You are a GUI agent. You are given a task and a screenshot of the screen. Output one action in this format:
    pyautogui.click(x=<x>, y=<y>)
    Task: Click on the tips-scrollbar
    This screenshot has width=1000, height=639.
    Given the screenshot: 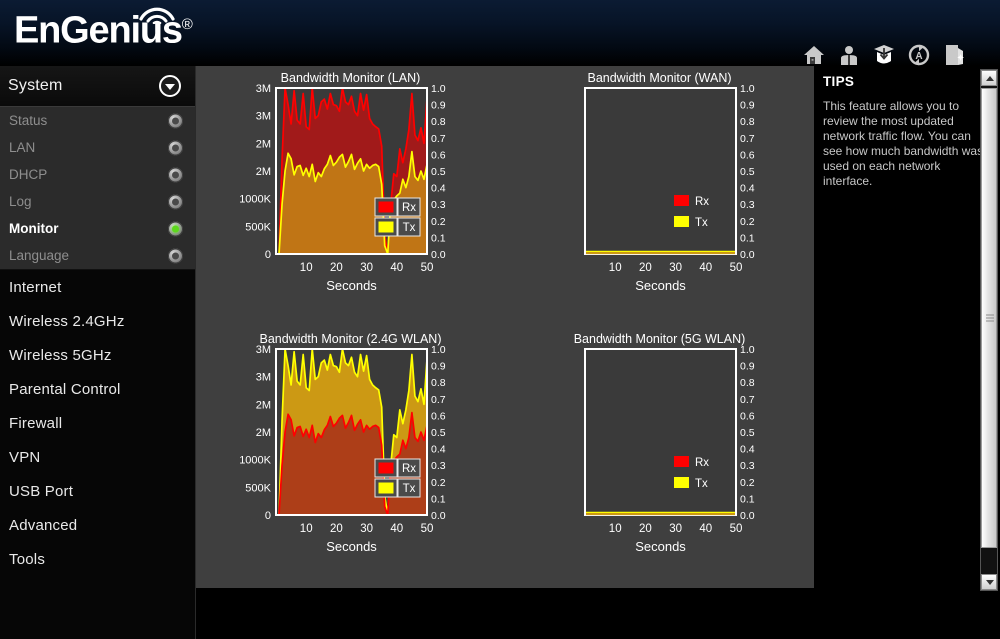 What is the action you would take?
    pyautogui.click(x=989, y=330)
    